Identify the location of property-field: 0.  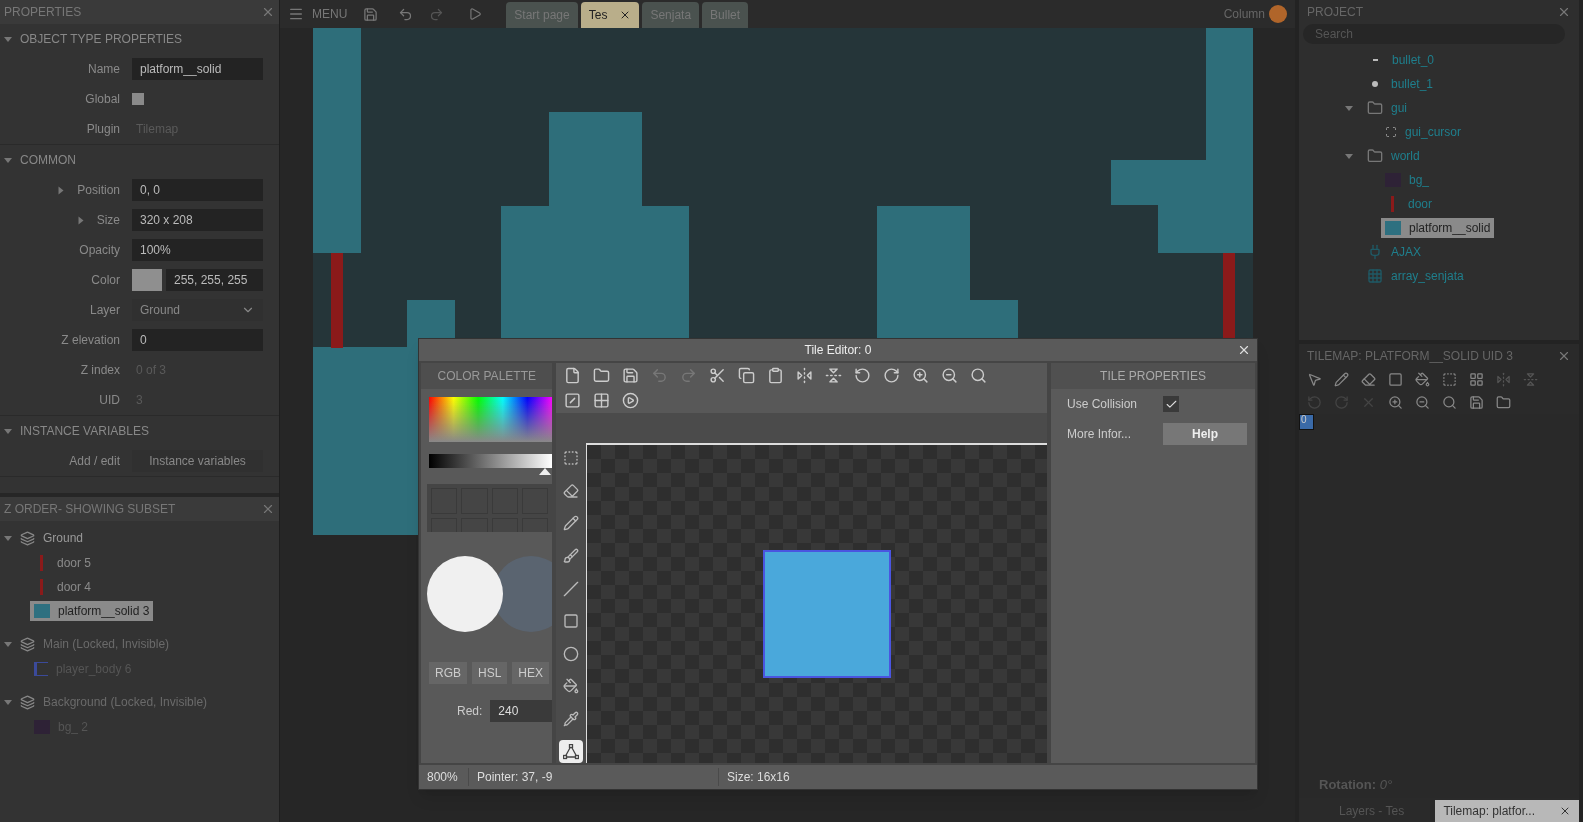
(197, 340).